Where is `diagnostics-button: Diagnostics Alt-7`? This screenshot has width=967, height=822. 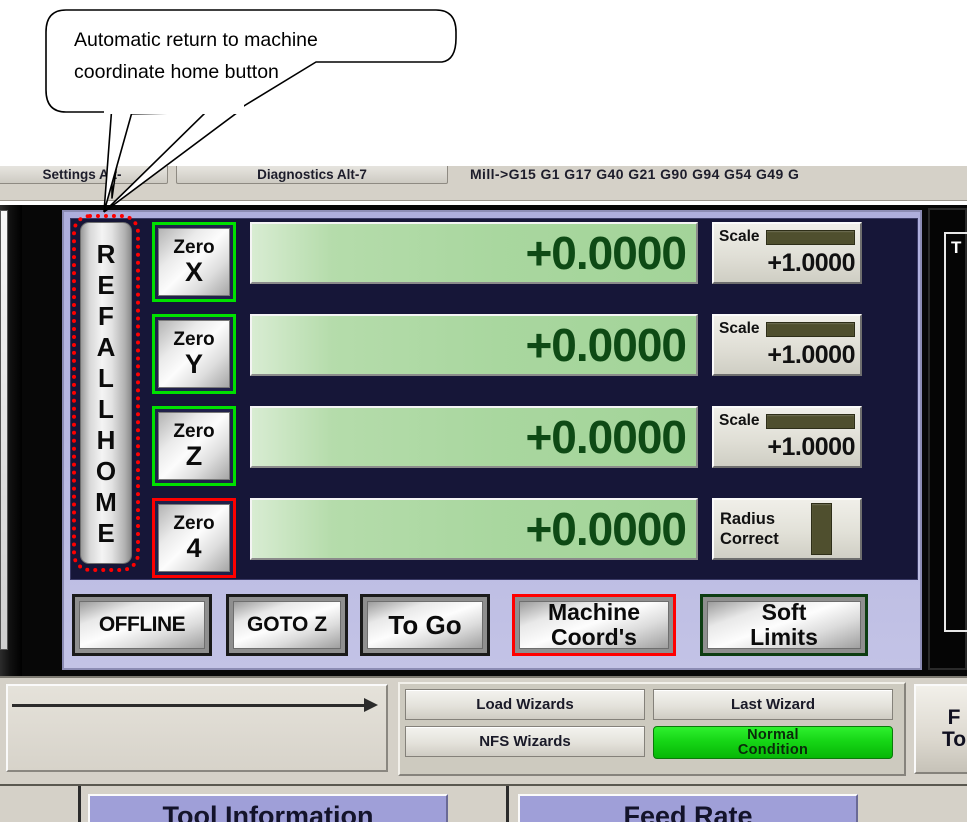
diagnostics-button: Diagnostics Alt-7 is located at coordinates (312, 175).